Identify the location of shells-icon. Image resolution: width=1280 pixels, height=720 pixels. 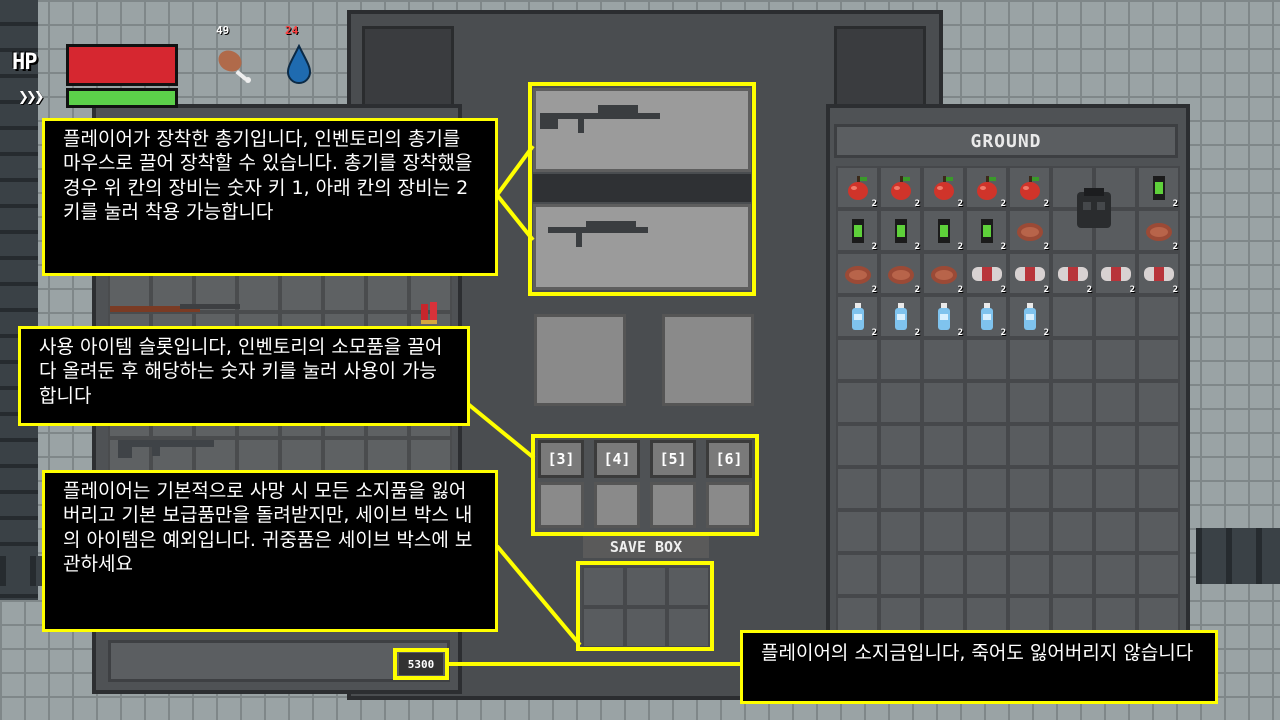
(430, 313).